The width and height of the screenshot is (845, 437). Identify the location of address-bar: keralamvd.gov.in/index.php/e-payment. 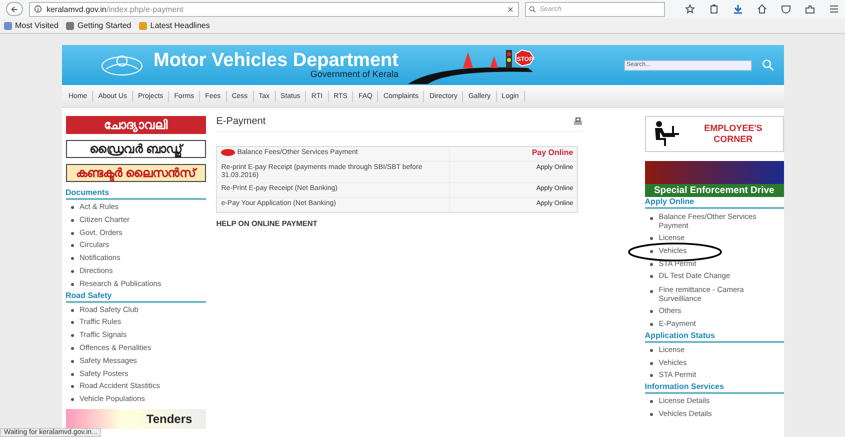
(274, 9).